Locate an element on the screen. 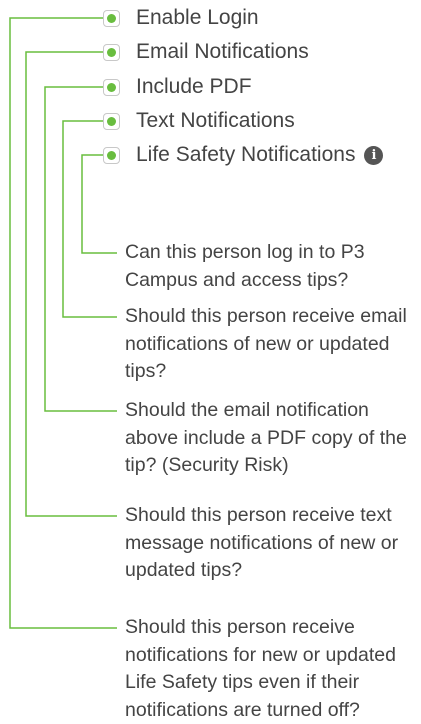 The width and height of the screenshot is (421, 724). connector-include-pdf is located at coordinates (80, 249).